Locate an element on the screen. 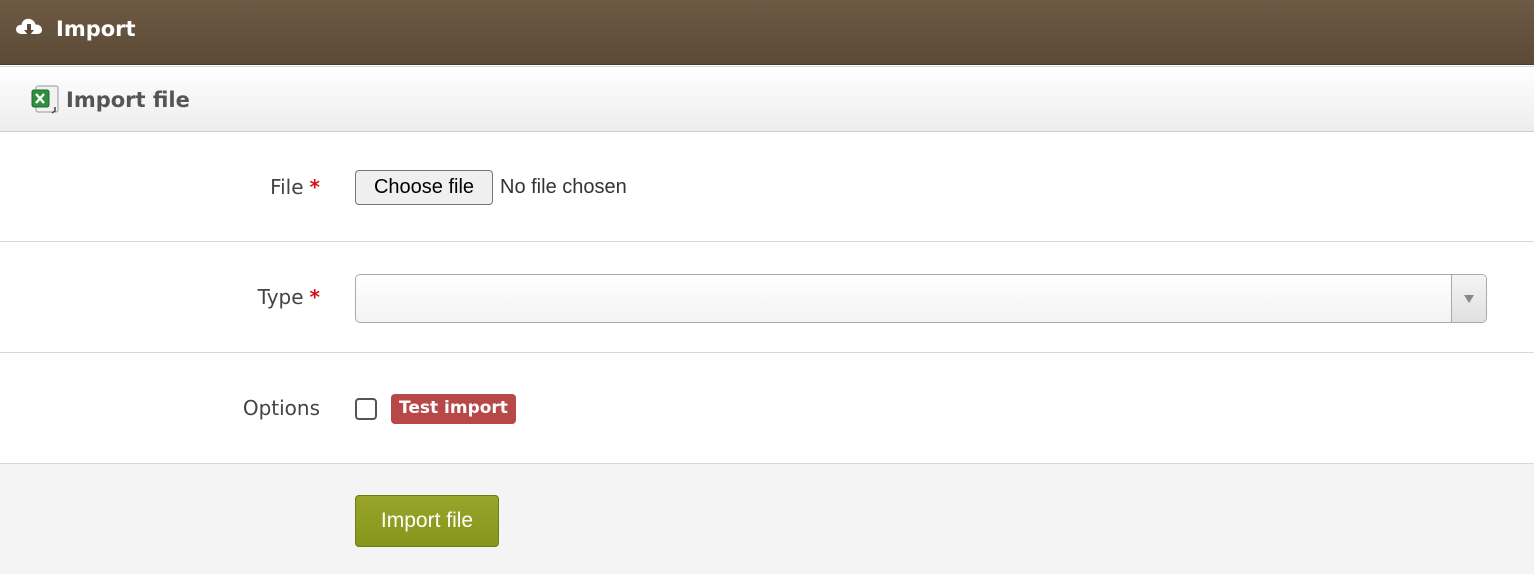 This screenshot has width=1534, height=574. panel-header: Import file is located at coordinates (767, 99).